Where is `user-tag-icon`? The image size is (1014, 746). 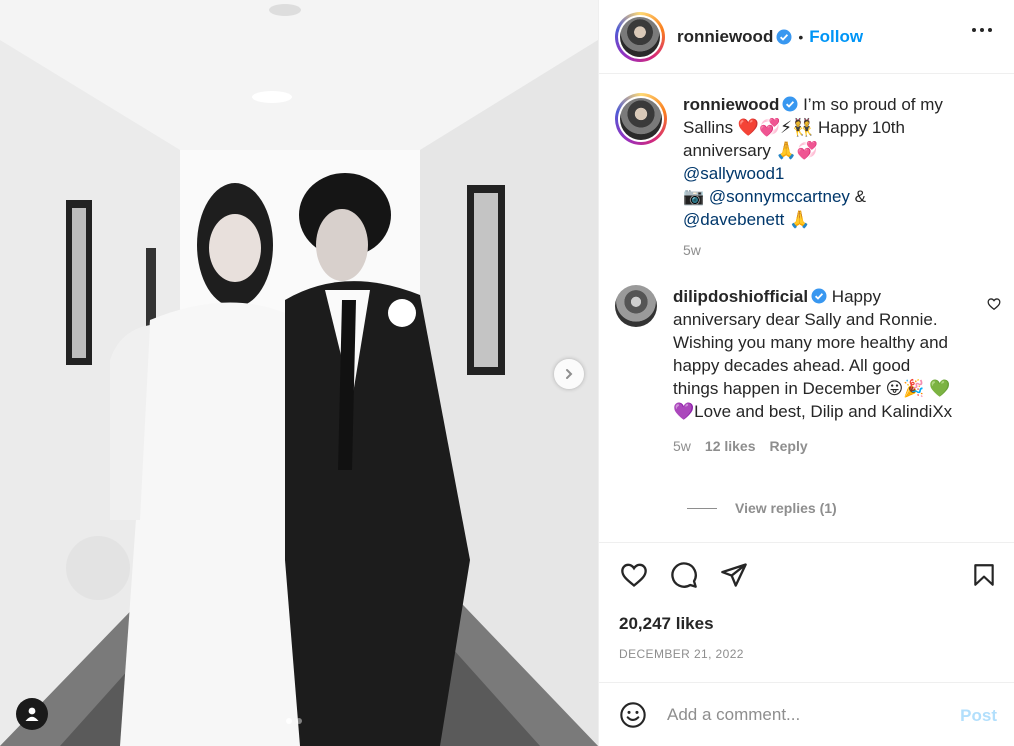 user-tag-icon is located at coordinates (32, 714).